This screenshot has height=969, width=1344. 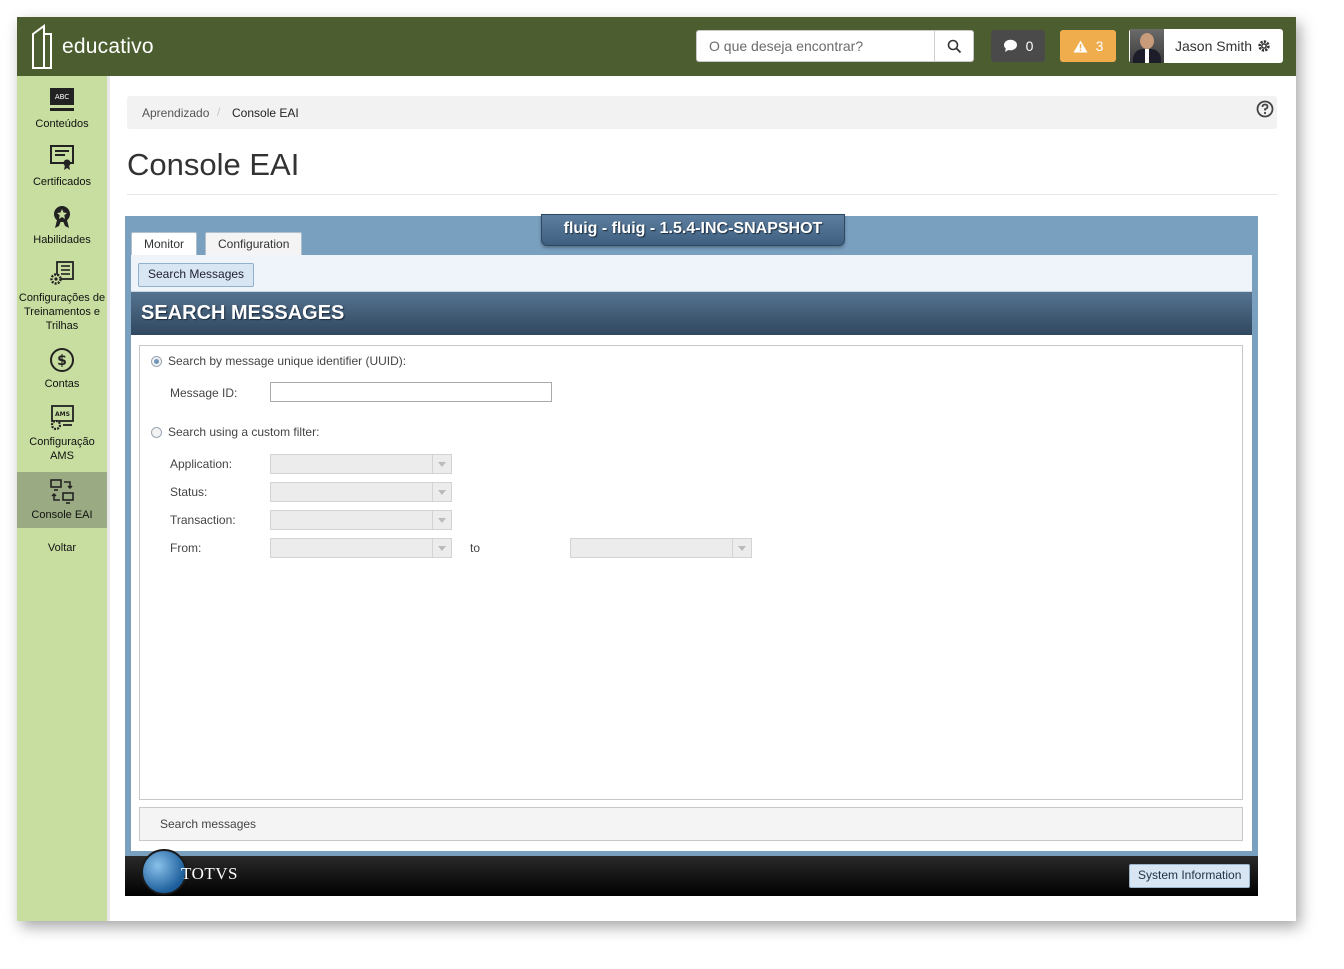 I want to click on brand-name: educativo, so click(x=108, y=46).